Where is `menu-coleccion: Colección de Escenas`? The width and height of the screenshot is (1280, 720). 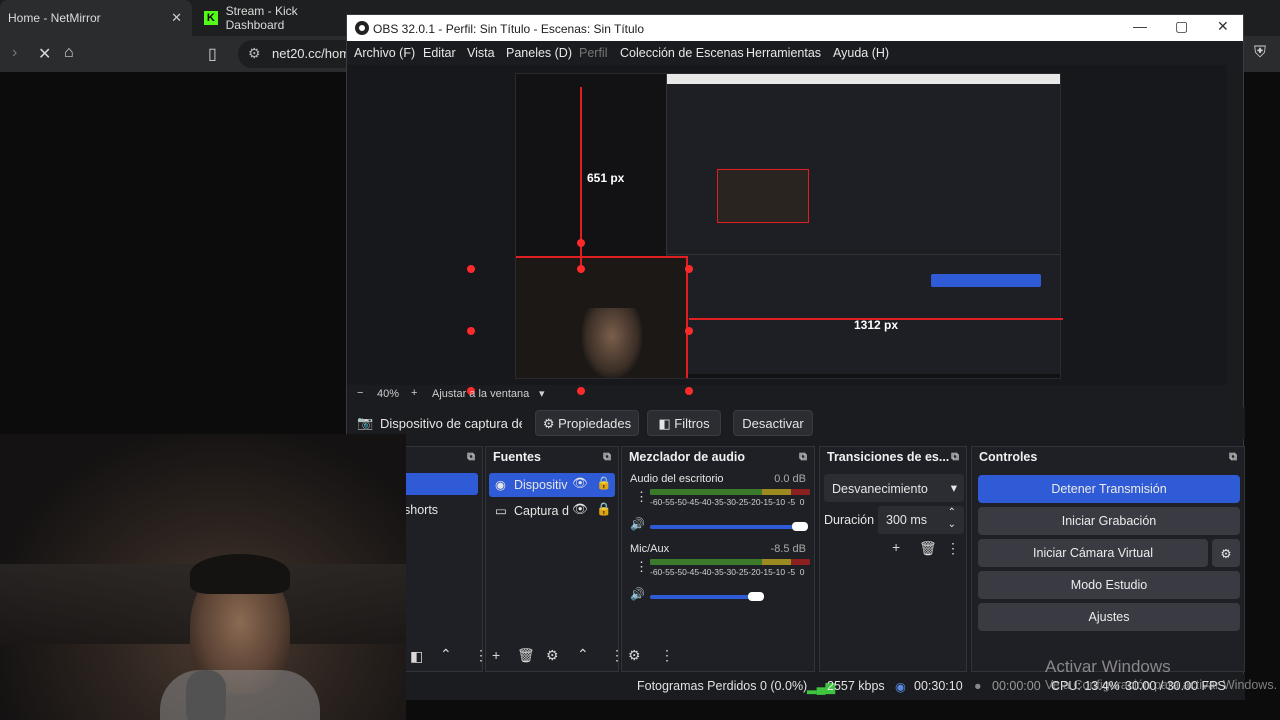
menu-coleccion: Colección de Escenas is located at coordinates (682, 53).